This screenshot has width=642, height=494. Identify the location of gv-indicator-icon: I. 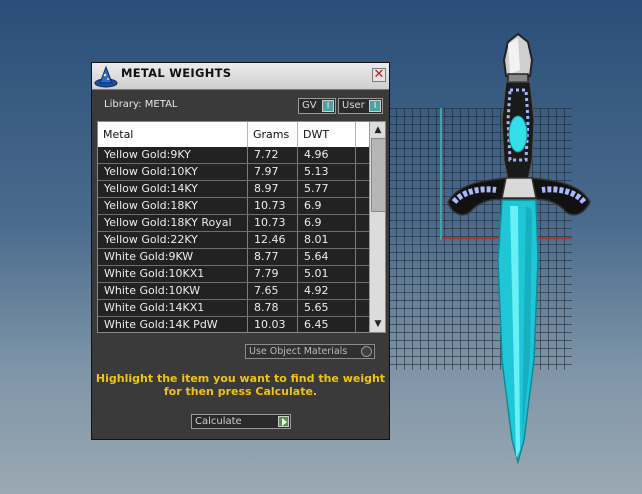
(328, 106).